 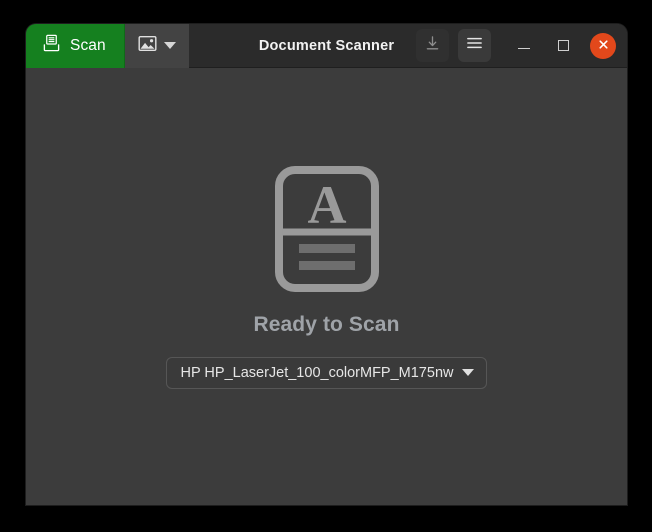 What do you see at coordinates (147, 46) in the screenshot?
I see `picture-icon` at bounding box center [147, 46].